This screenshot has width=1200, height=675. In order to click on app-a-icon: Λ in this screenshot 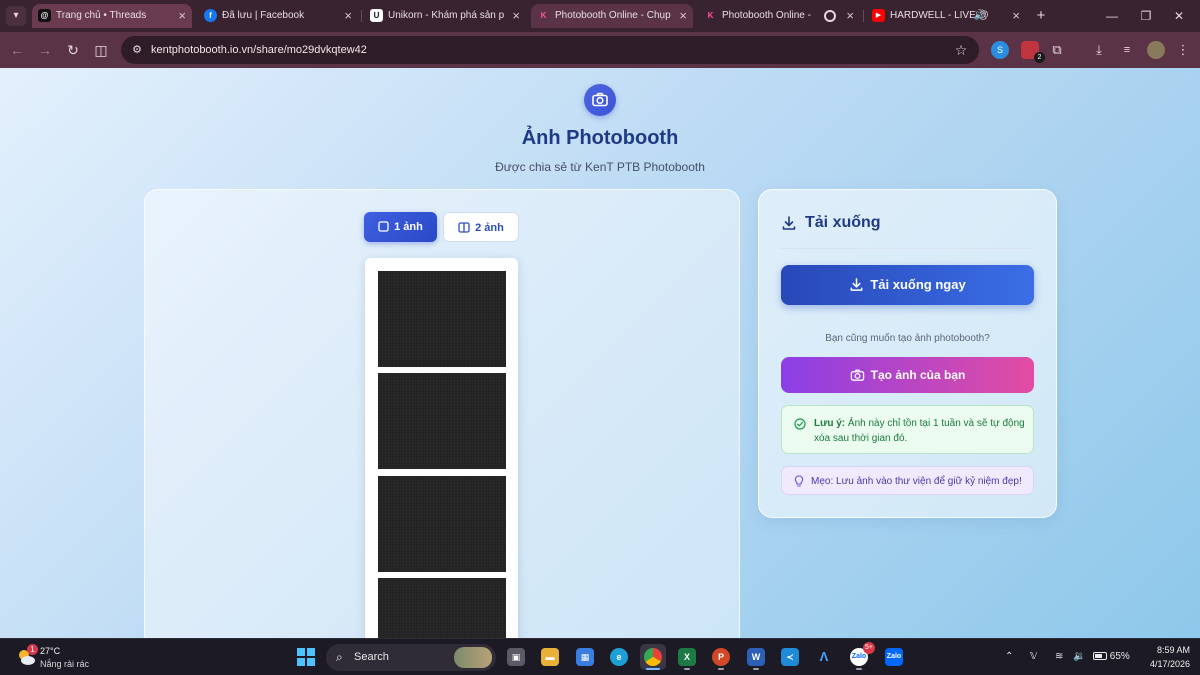, I will do `click(824, 657)`.